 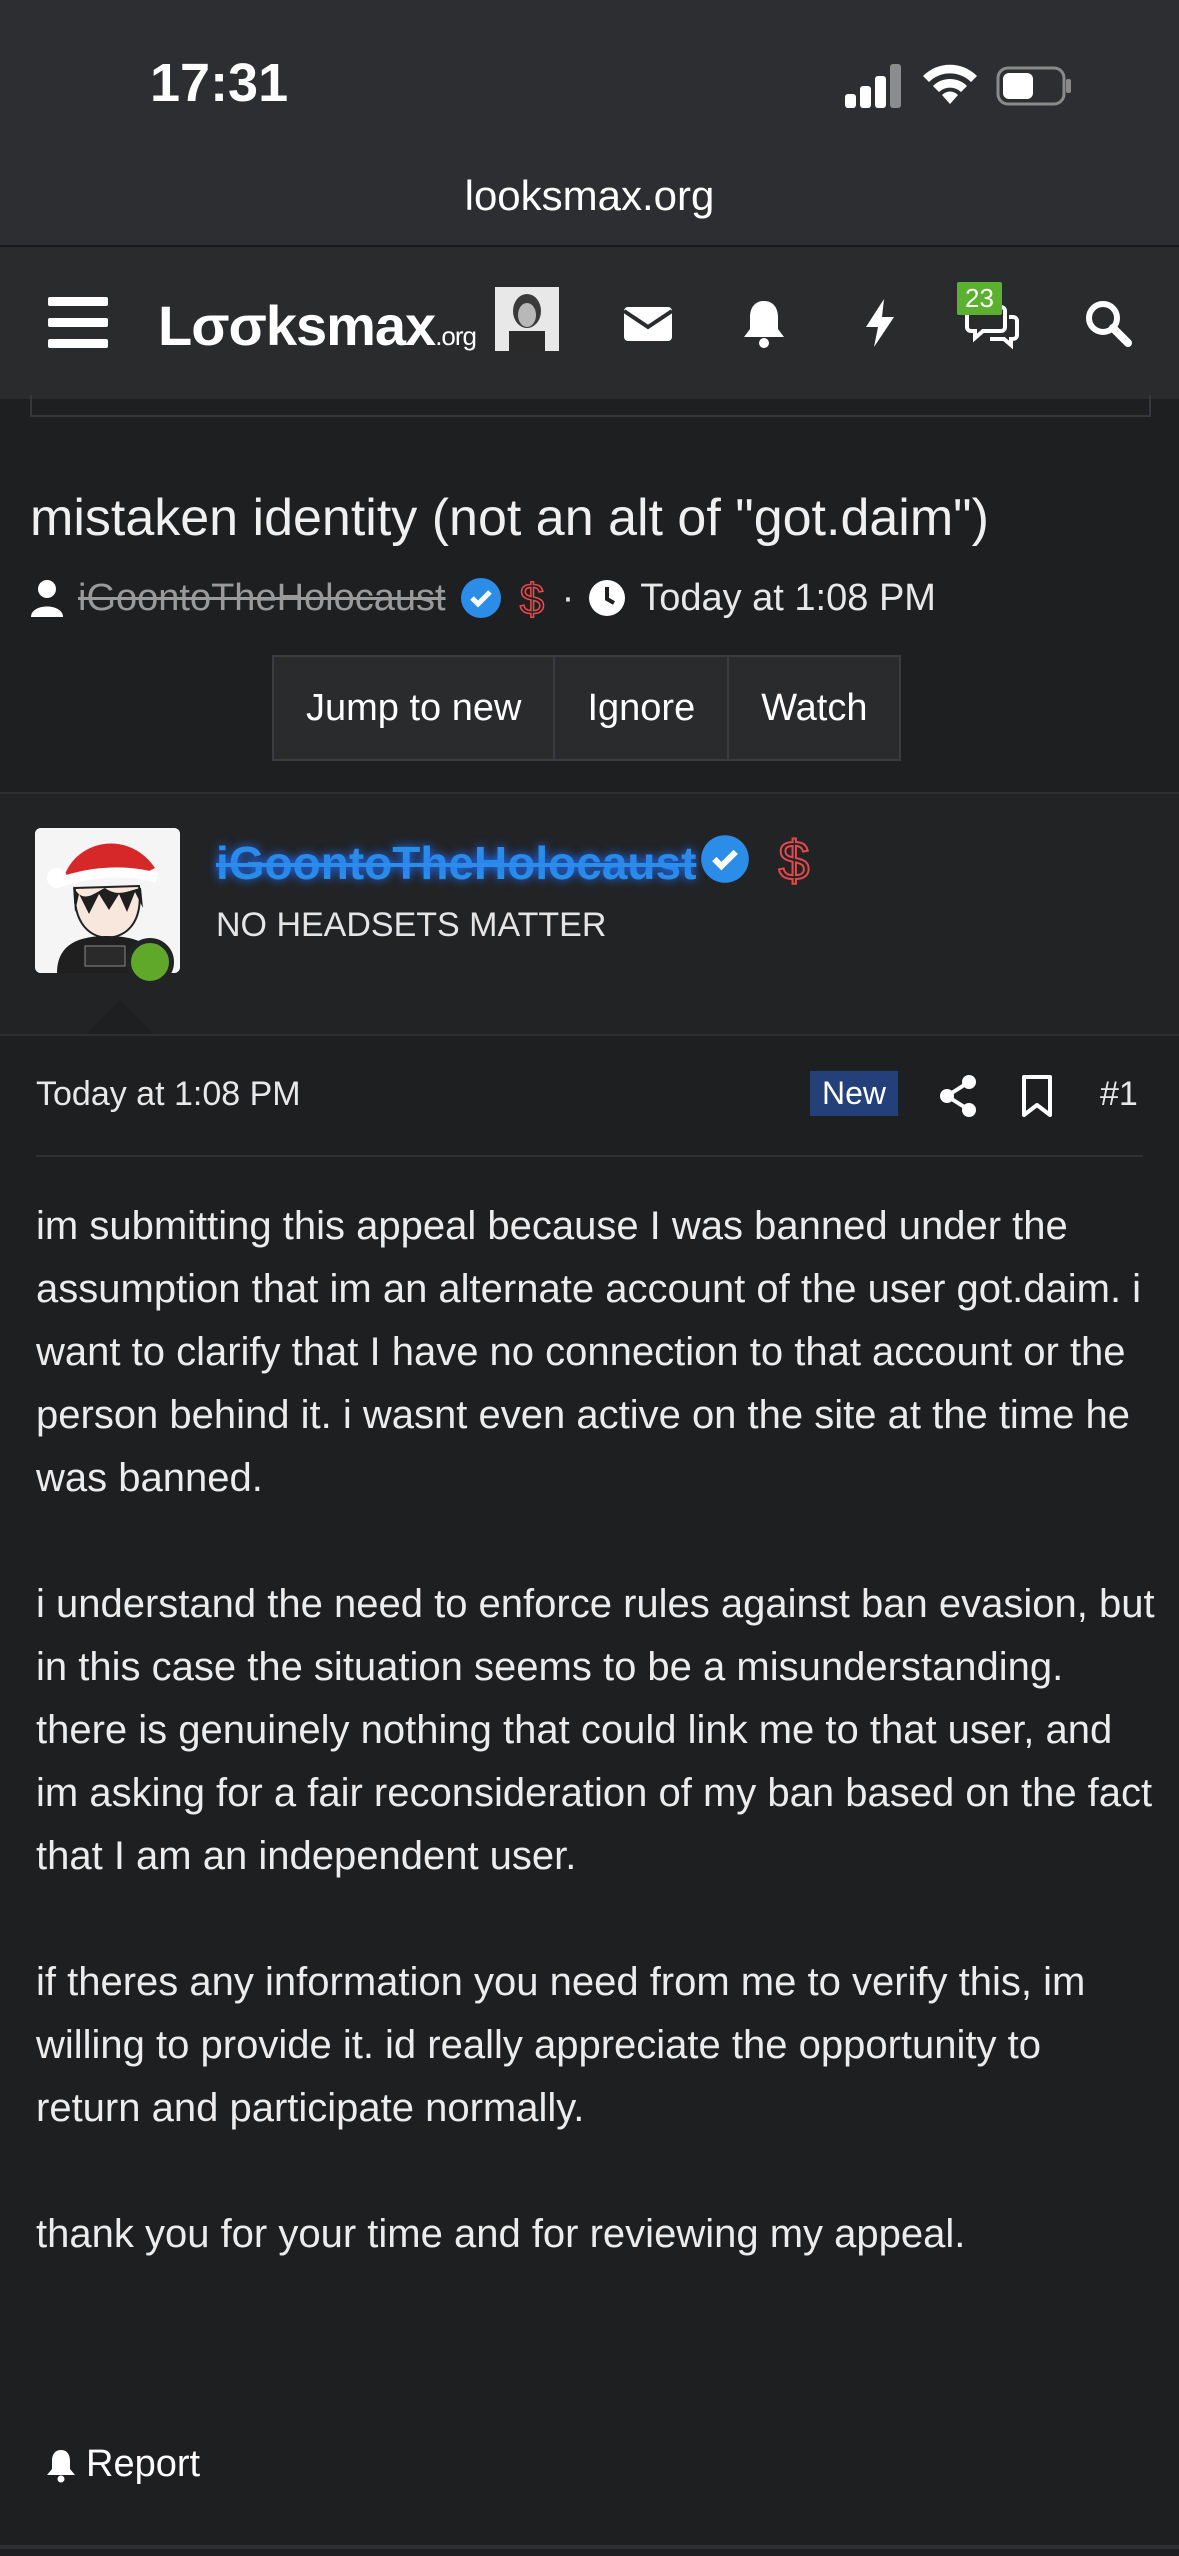 What do you see at coordinates (589, 122) in the screenshot?
I see `browser-chrome: 17:31 looksmax.org` at bounding box center [589, 122].